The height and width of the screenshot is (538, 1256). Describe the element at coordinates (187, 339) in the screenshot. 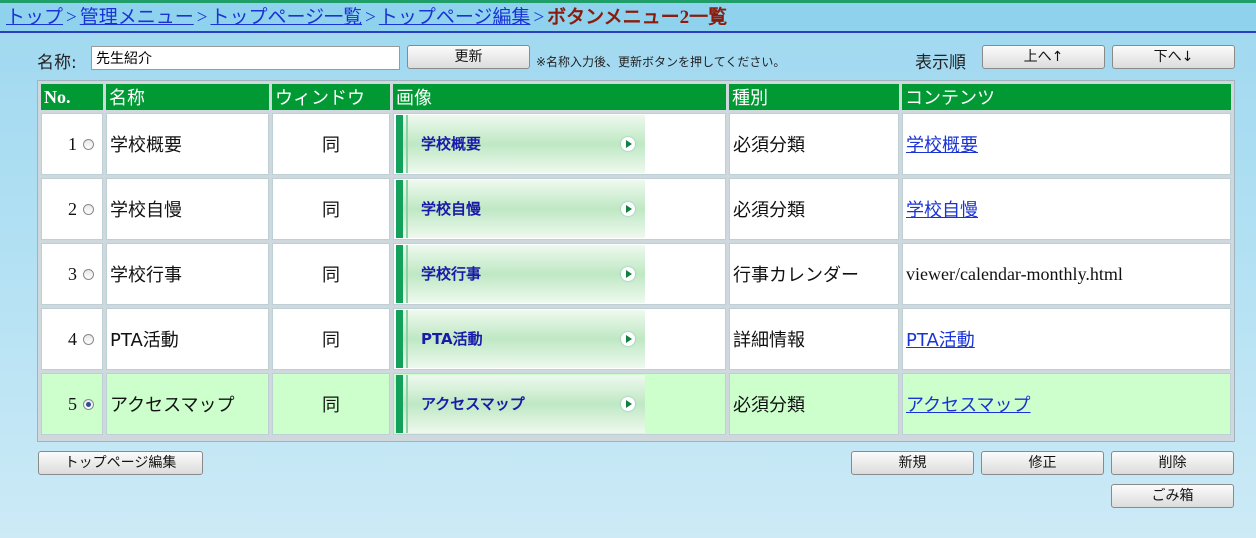

I see `row-name: PTA活動` at that location.